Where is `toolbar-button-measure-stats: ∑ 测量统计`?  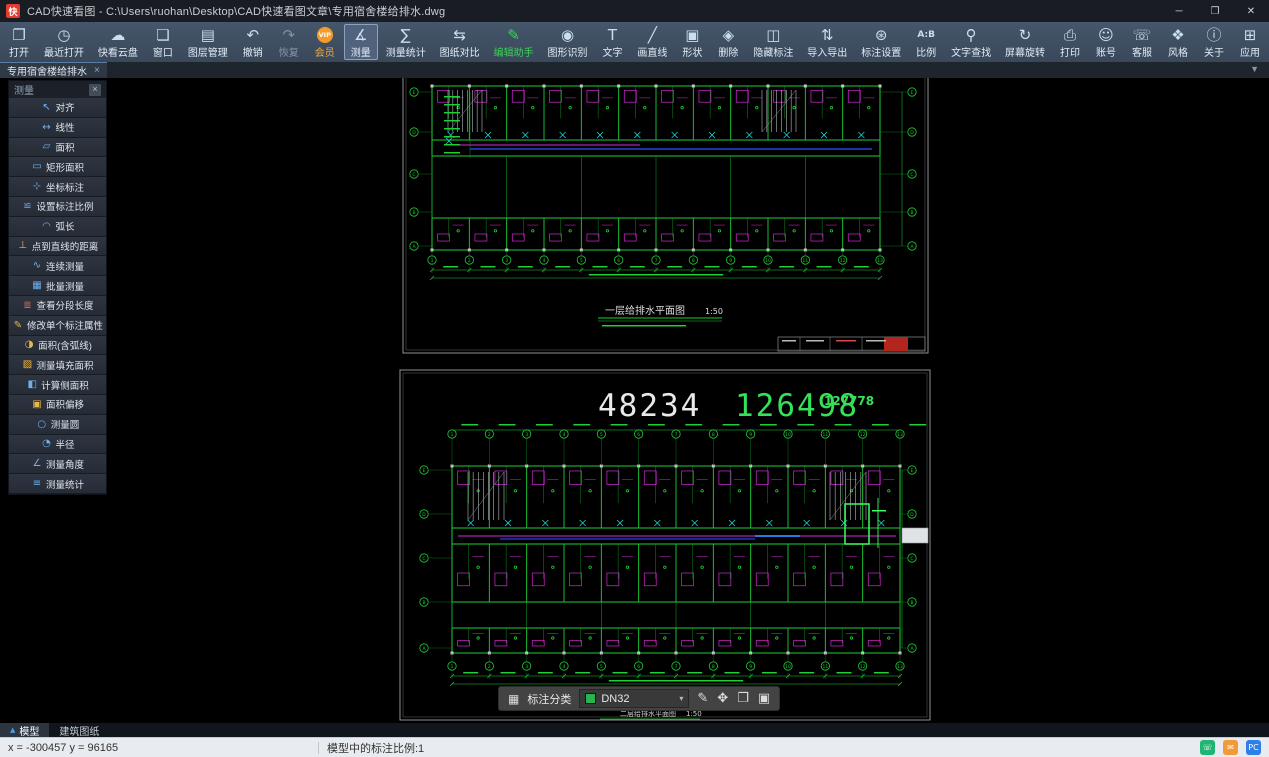
toolbar-button-measure-stats: ∑ 测量统计 is located at coordinates (406, 42).